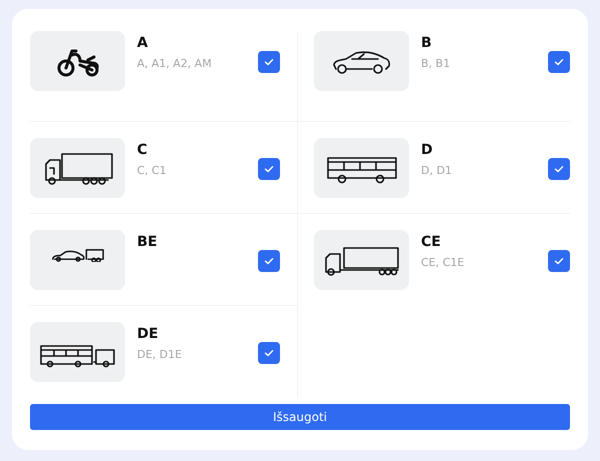 The width and height of the screenshot is (600, 461). What do you see at coordinates (160, 354) in the screenshot?
I see `category-subtitle: DE, D1E` at bounding box center [160, 354].